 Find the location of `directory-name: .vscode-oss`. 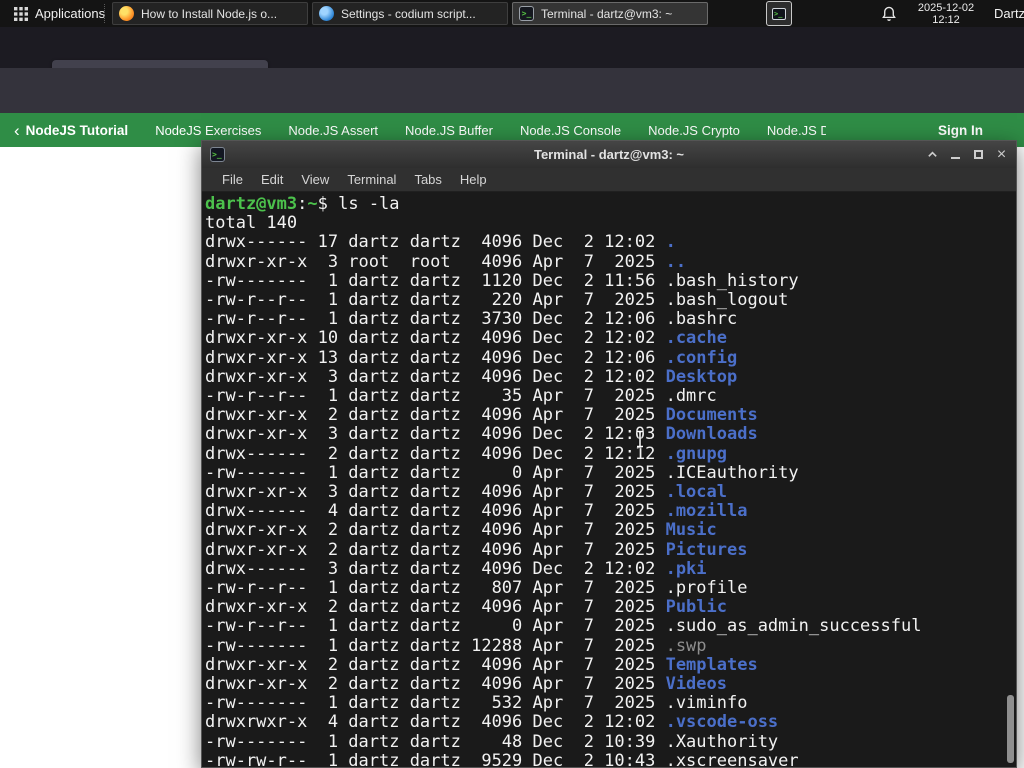

directory-name: .vscode-oss is located at coordinates (722, 722).